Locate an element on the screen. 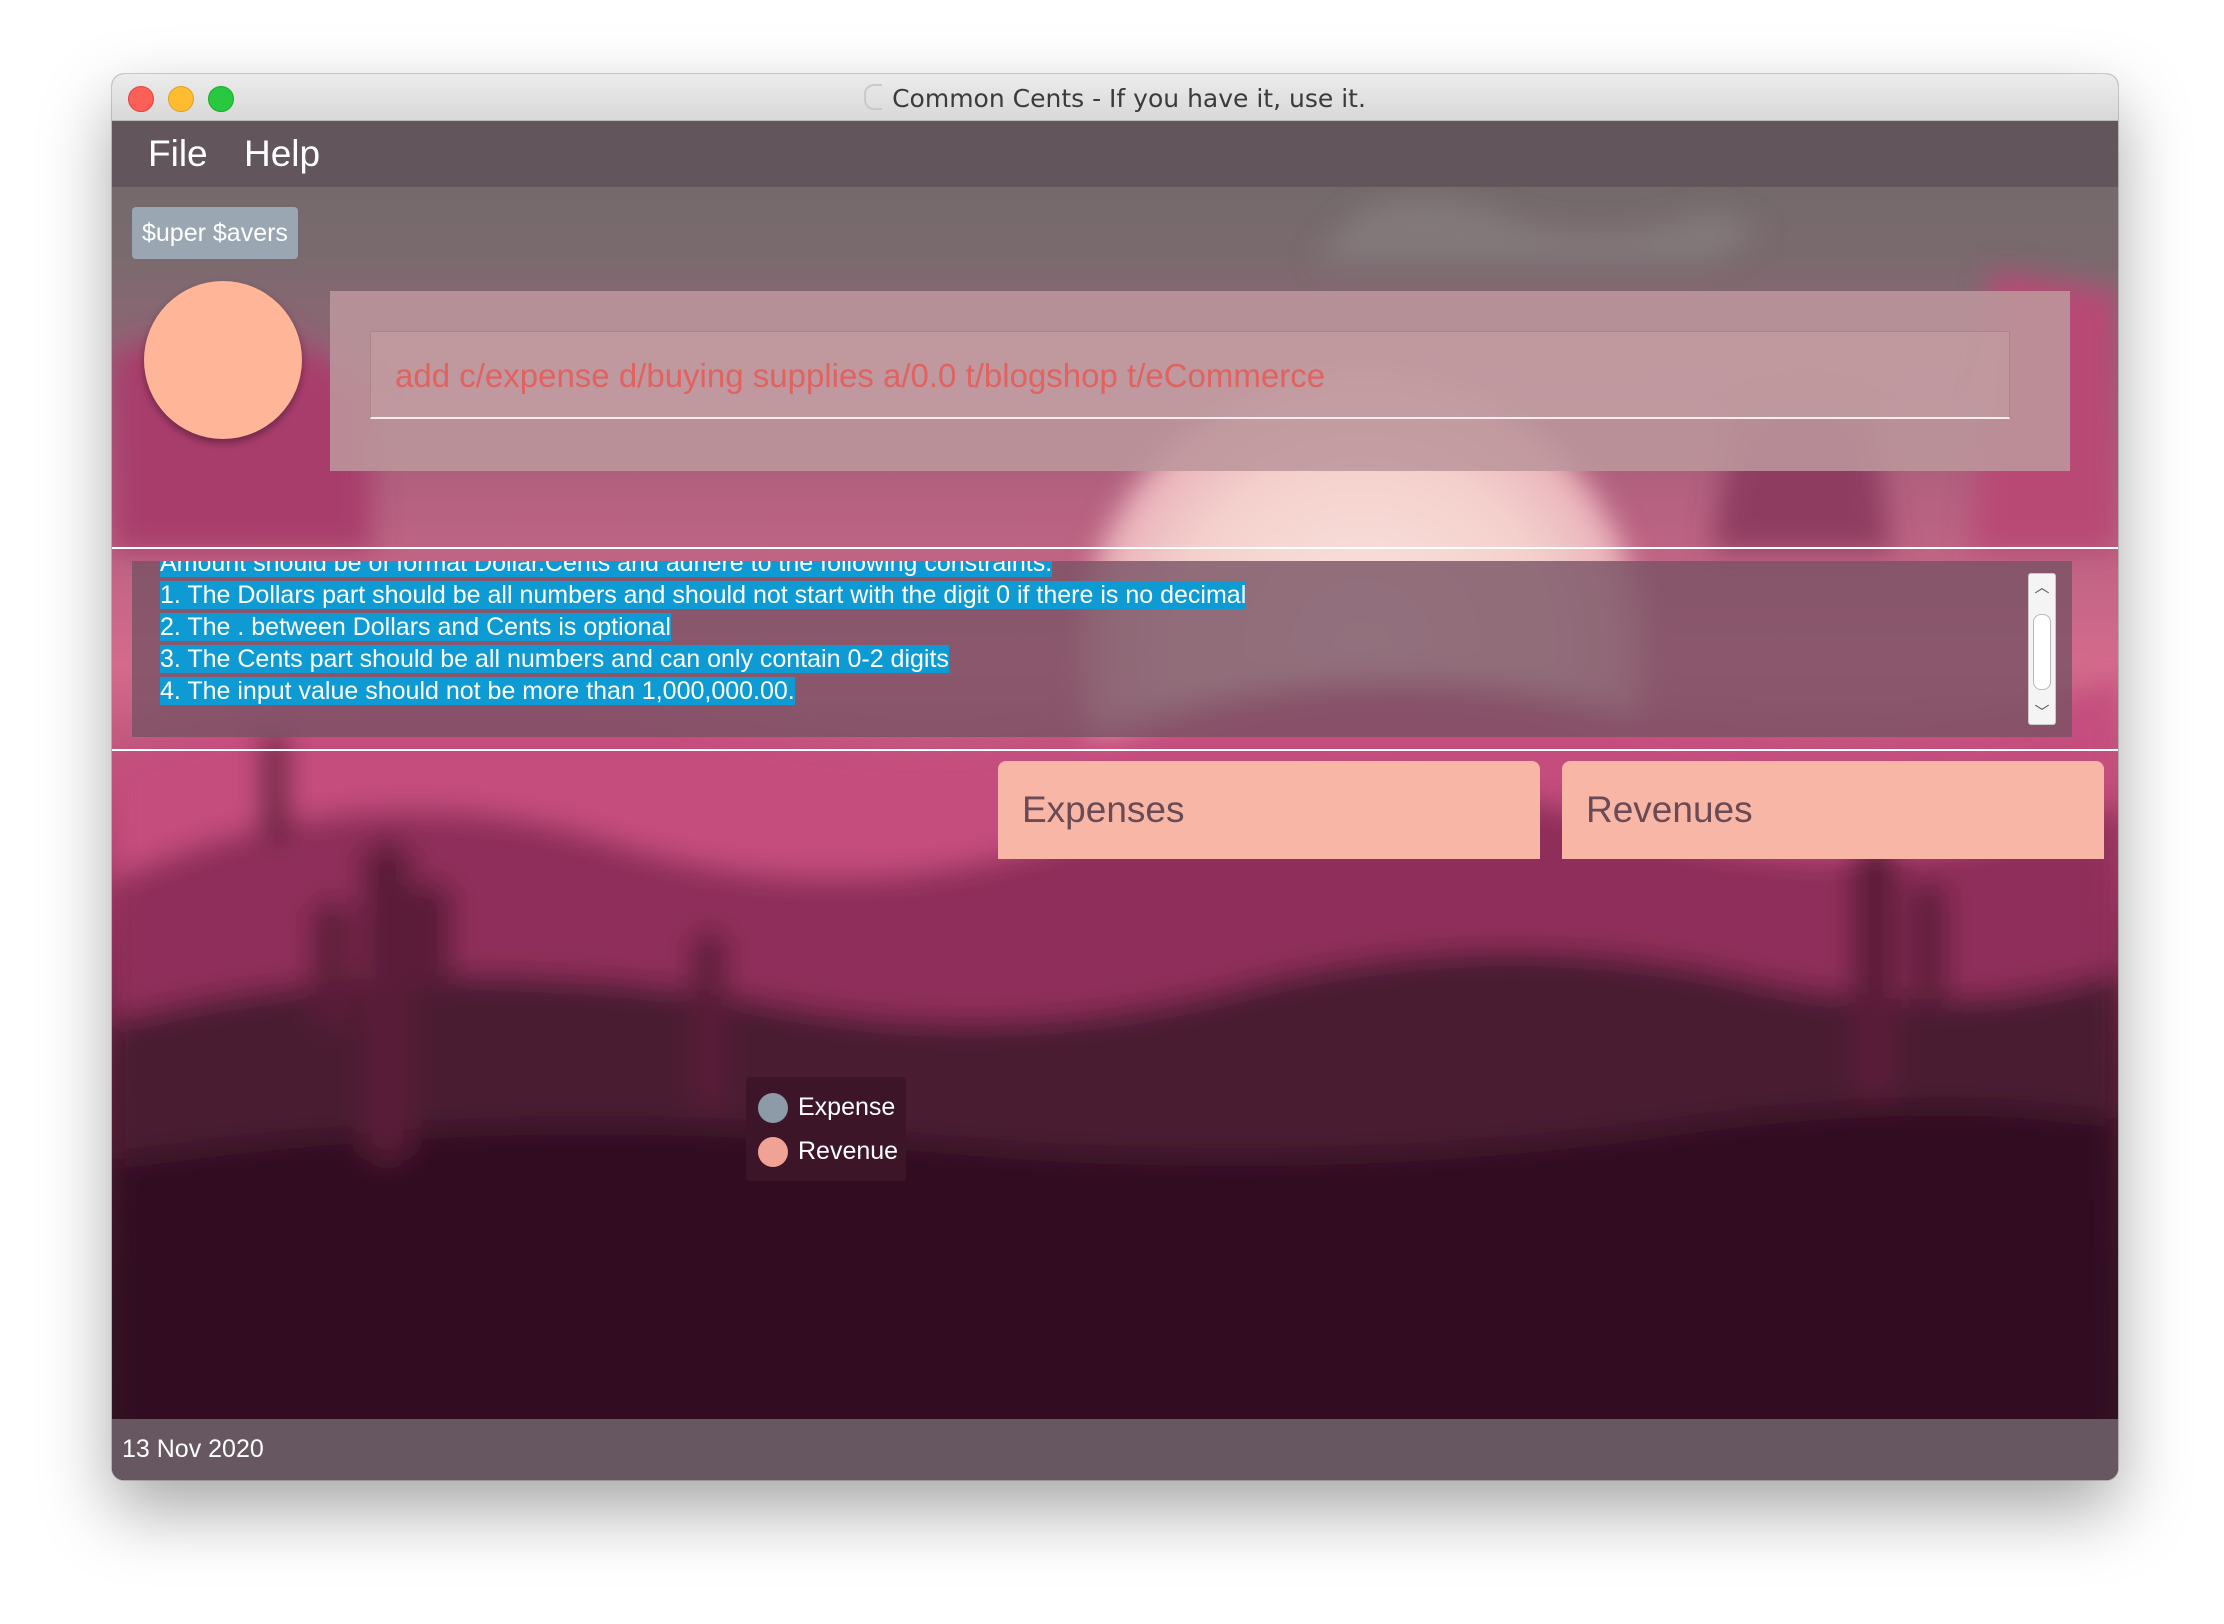  chart-legend: Expense Revenue is located at coordinates (826, 1129).